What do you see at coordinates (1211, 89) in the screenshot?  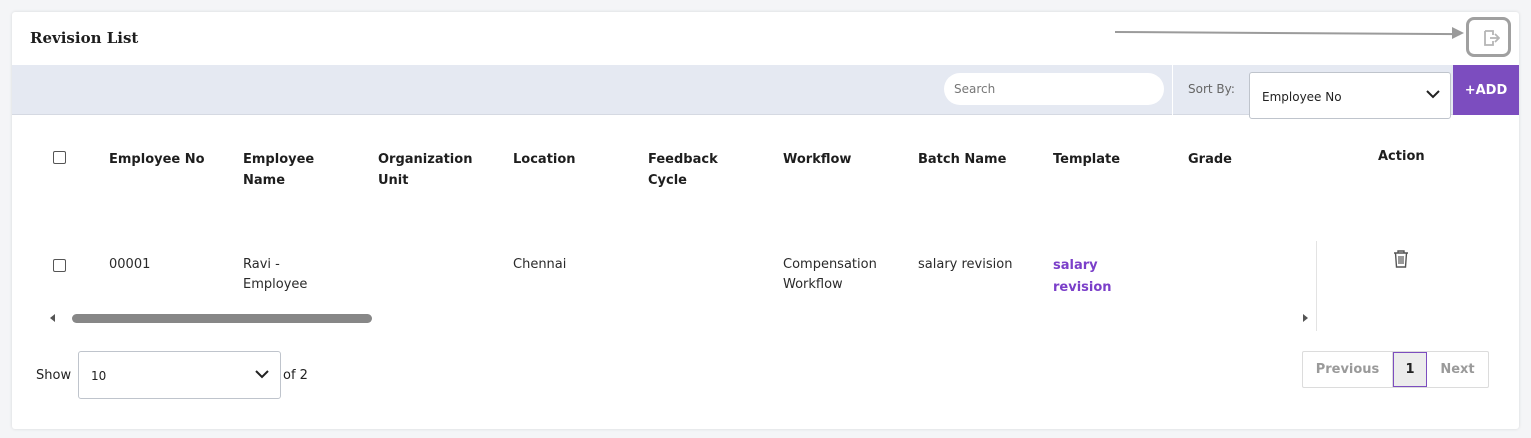 I see `sort-by-label: Sort By:` at bounding box center [1211, 89].